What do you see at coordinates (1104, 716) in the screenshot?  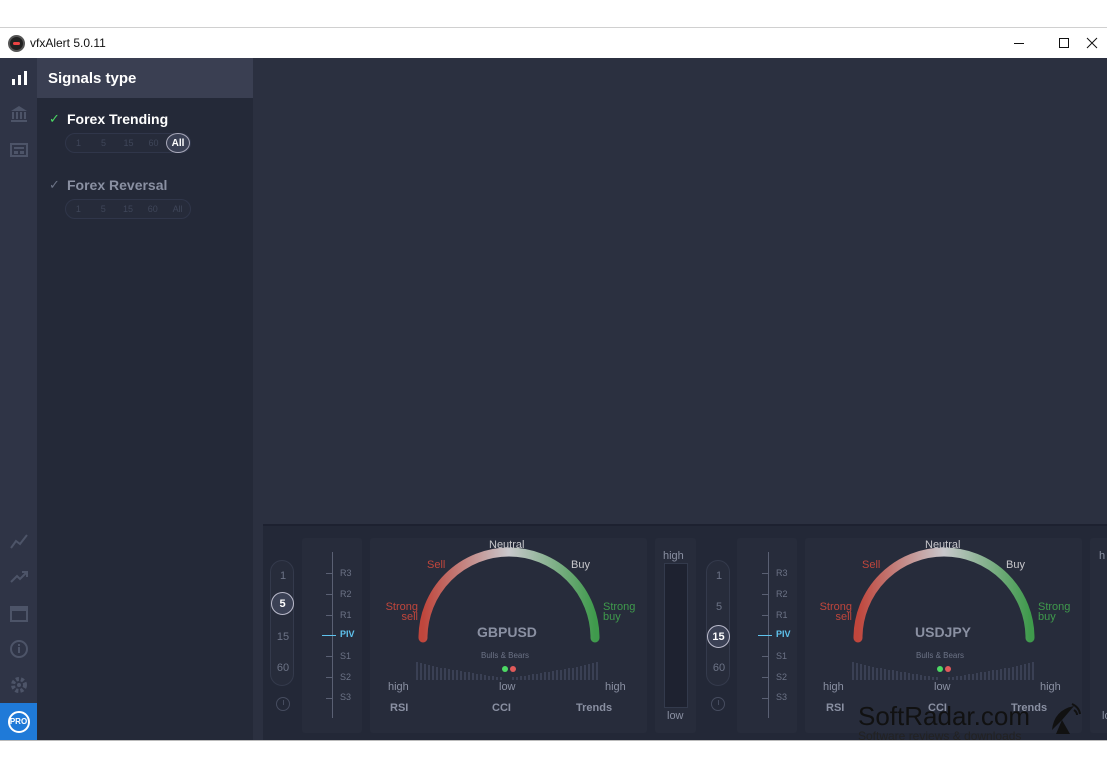 I see `level-bottom-label: lo` at bounding box center [1104, 716].